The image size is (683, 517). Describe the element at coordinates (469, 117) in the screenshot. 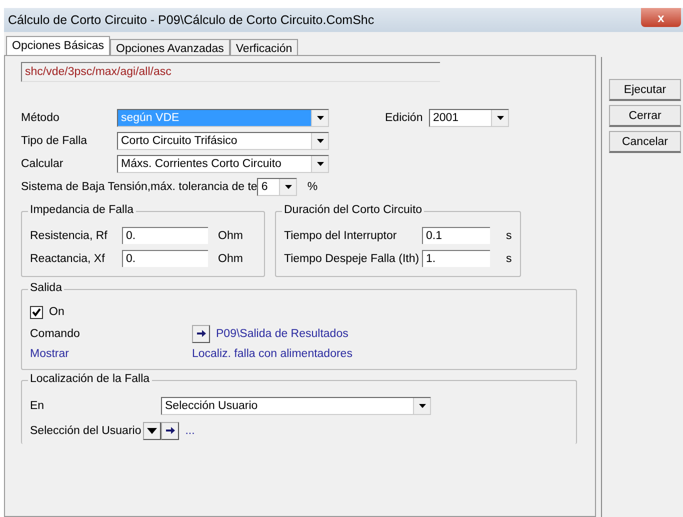

I see `edition-dropdown: 2001` at that location.